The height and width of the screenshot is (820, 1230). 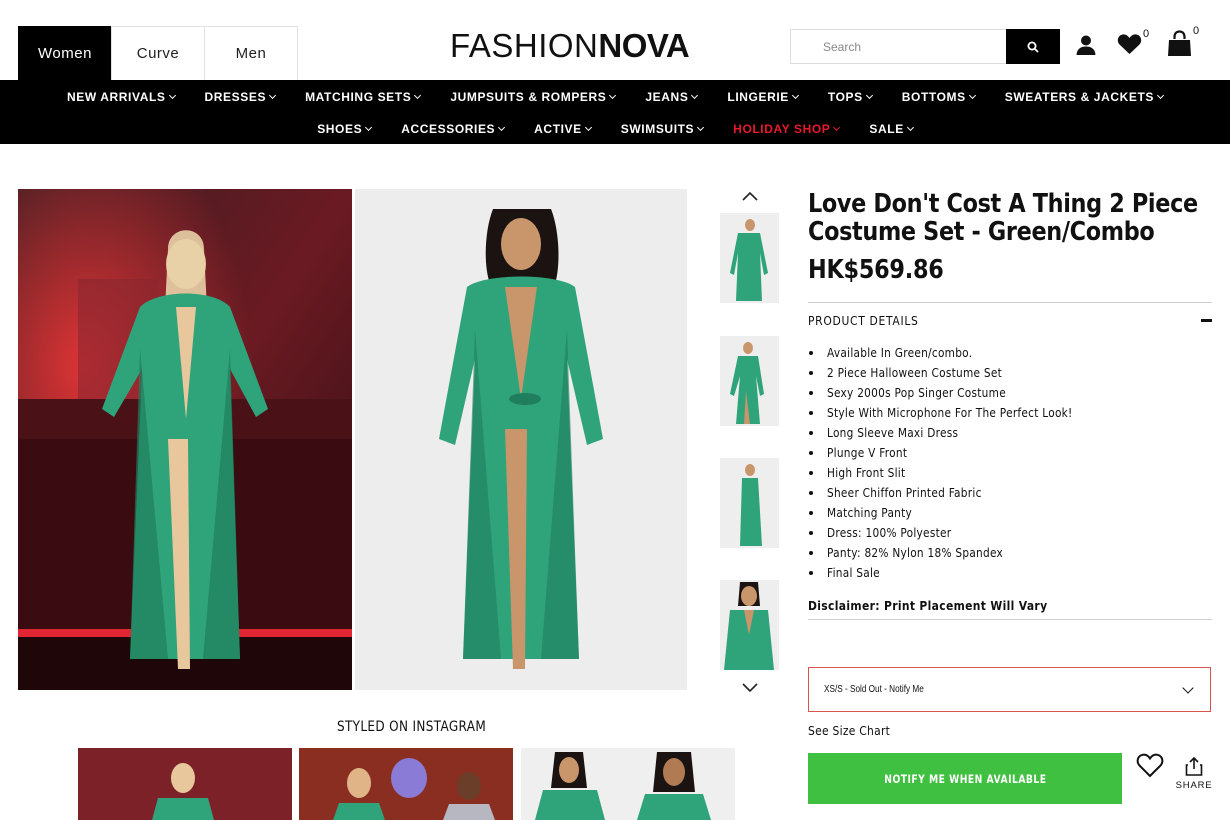 I want to click on nav-label: NEW ARRIVALS, so click(x=116, y=96).